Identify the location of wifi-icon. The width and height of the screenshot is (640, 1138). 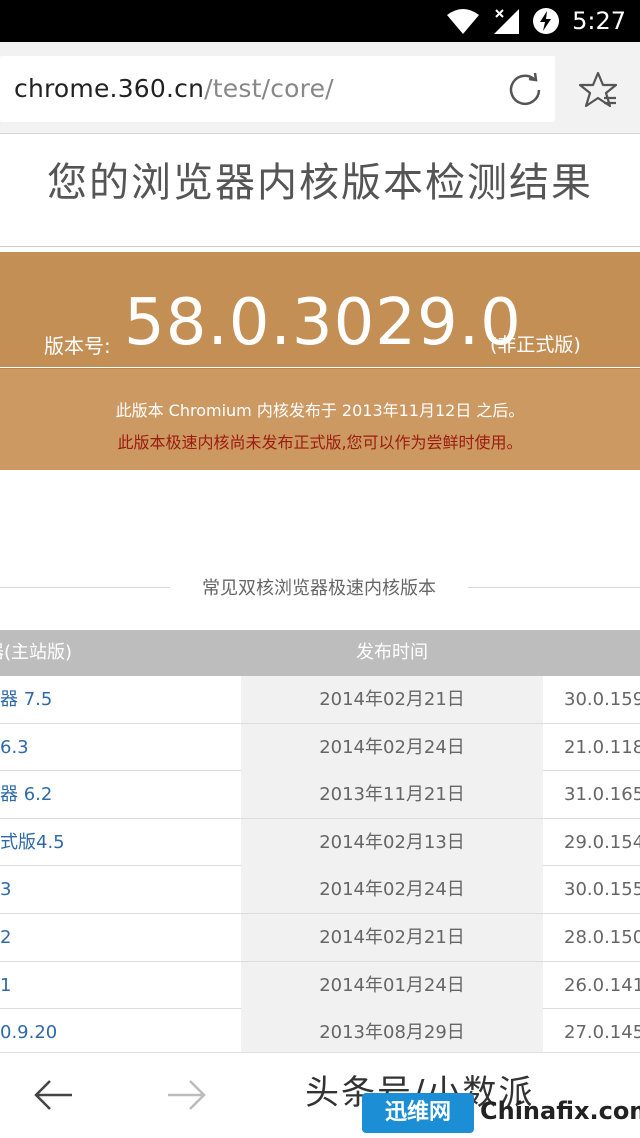
(463, 21).